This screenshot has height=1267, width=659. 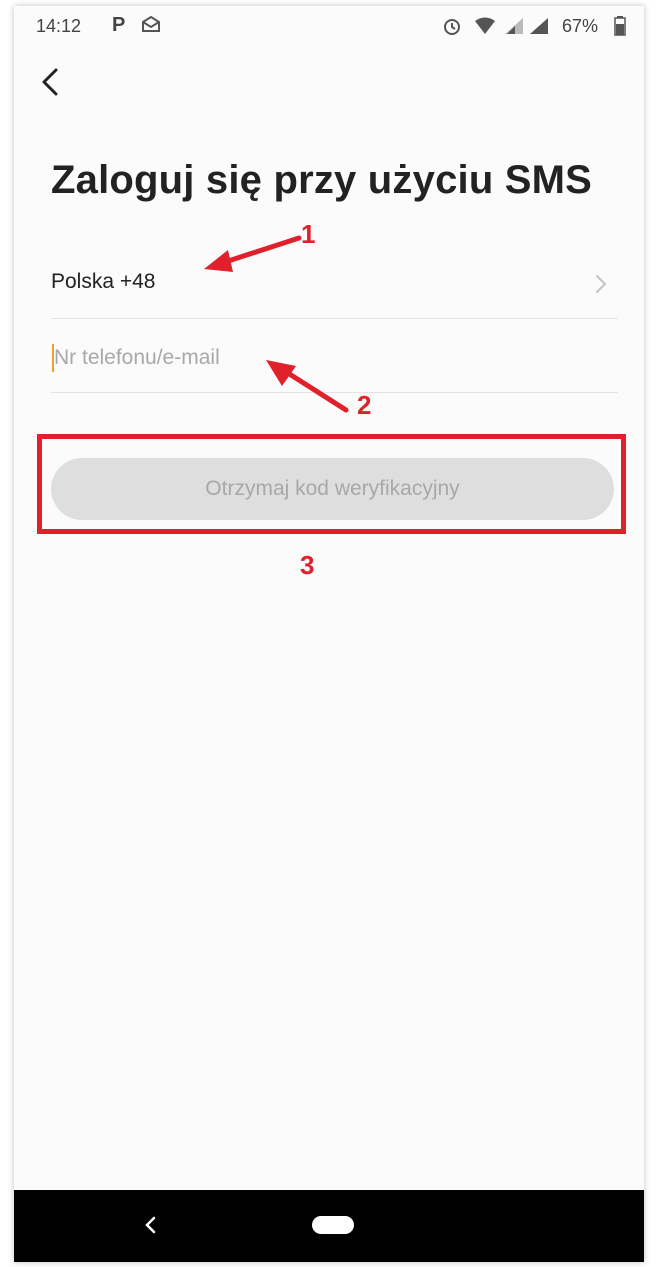 I want to click on status-time: 14:12, so click(x=59, y=26).